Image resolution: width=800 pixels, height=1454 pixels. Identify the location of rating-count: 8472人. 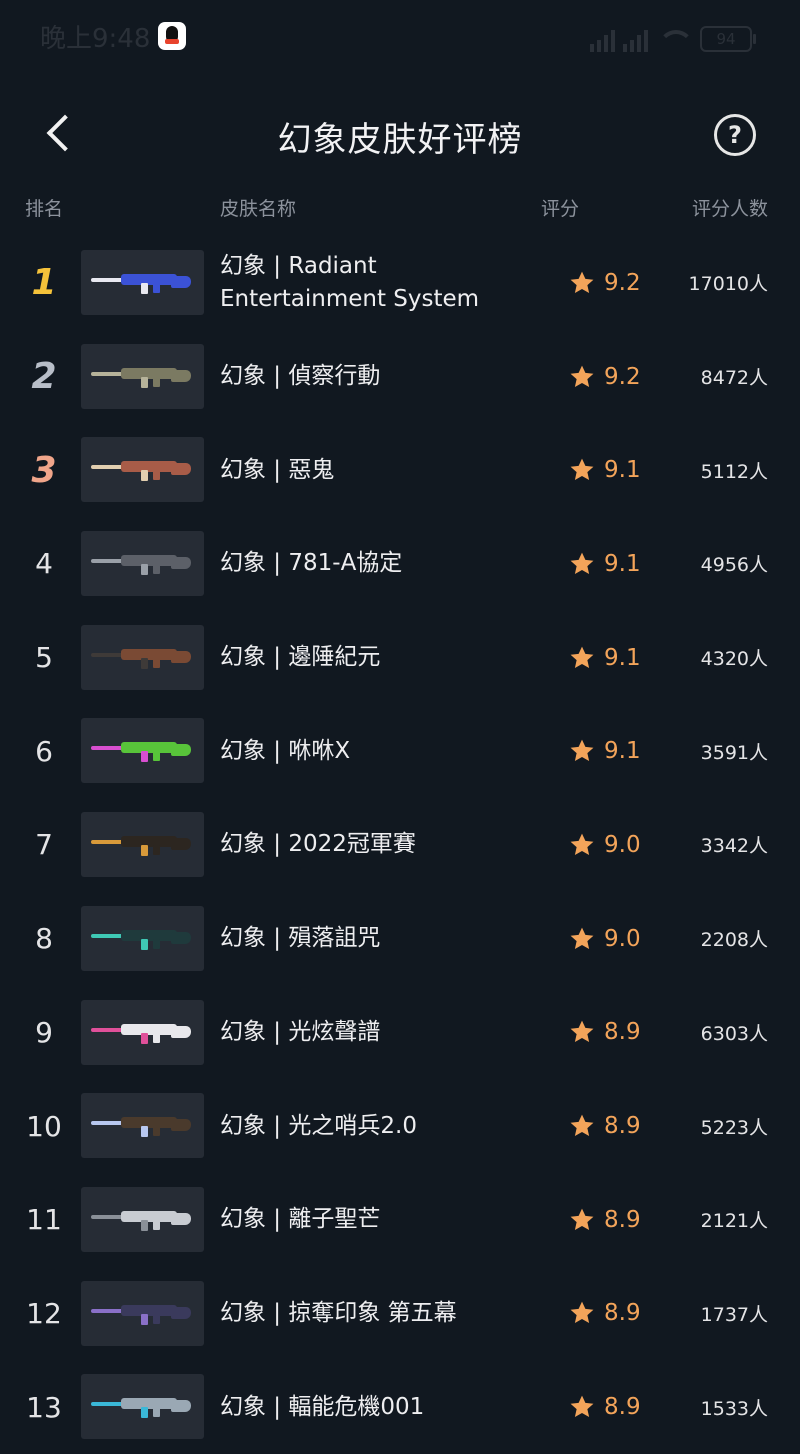
(734, 378).